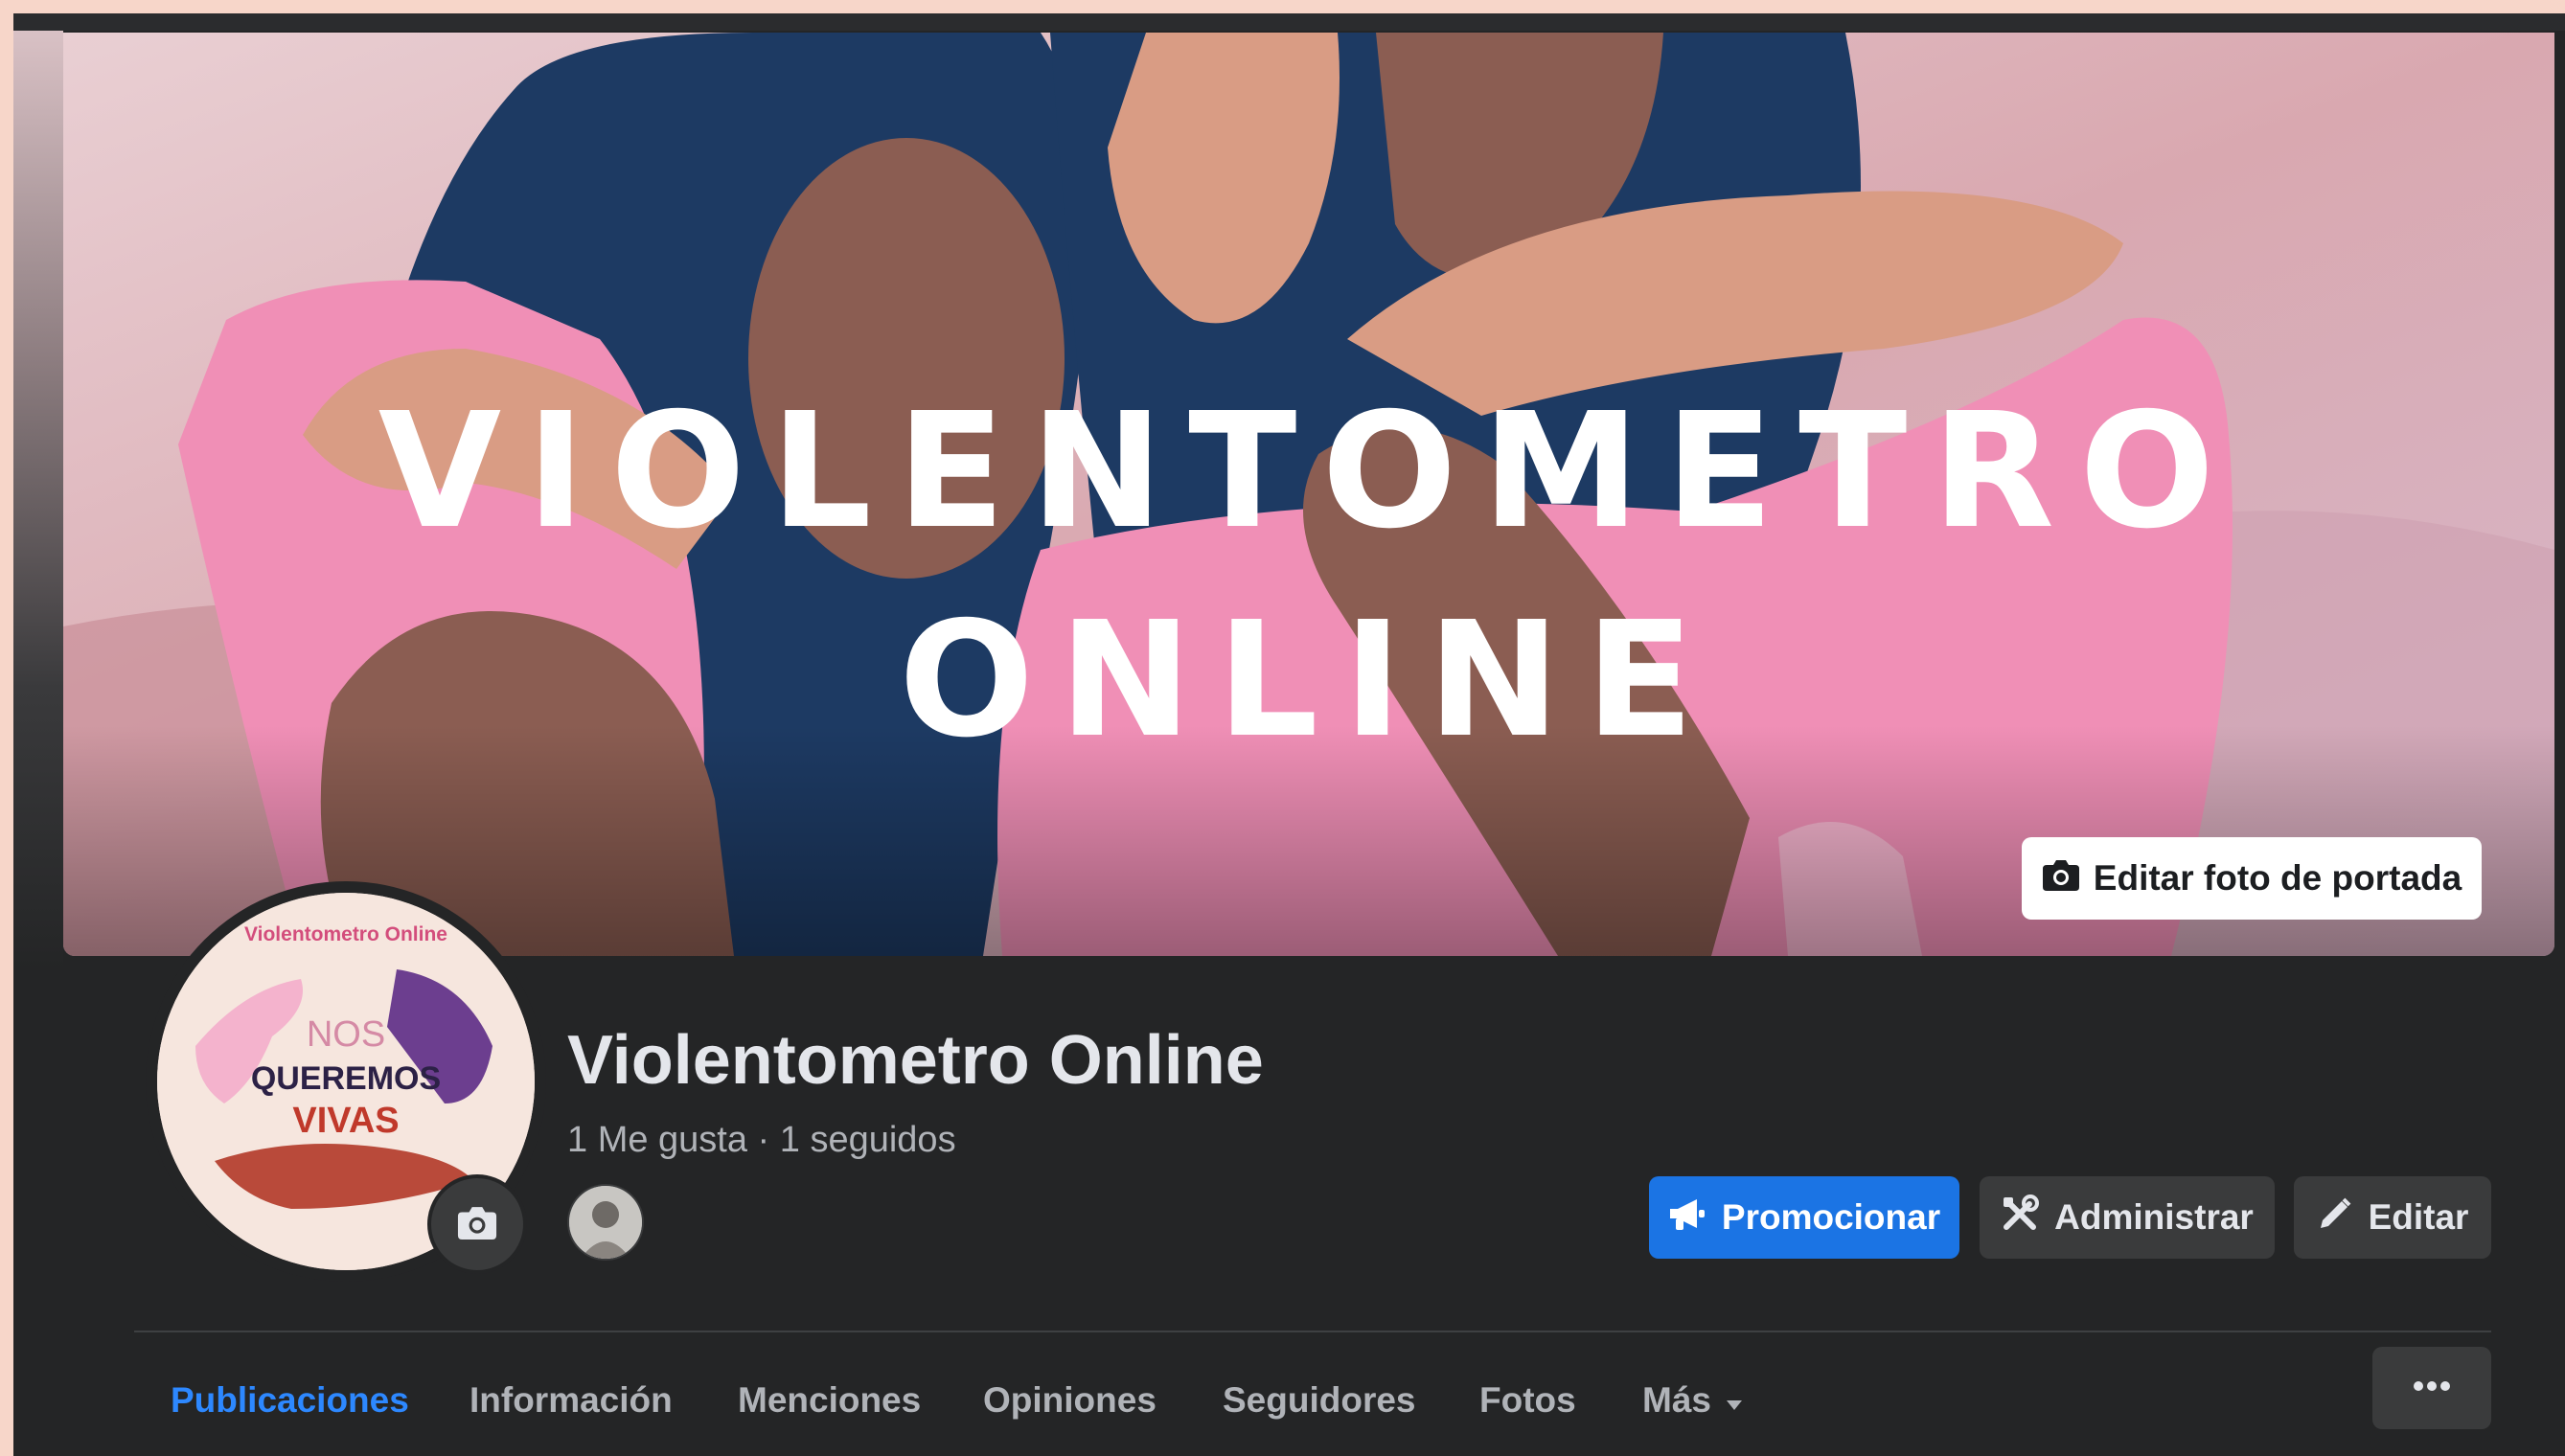 This screenshot has height=1456, width=2565. What do you see at coordinates (762, 1140) in the screenshot?
I see `page-stats: 1 Me gusta · 1 seguidos` at bounding box center [762, 1140].